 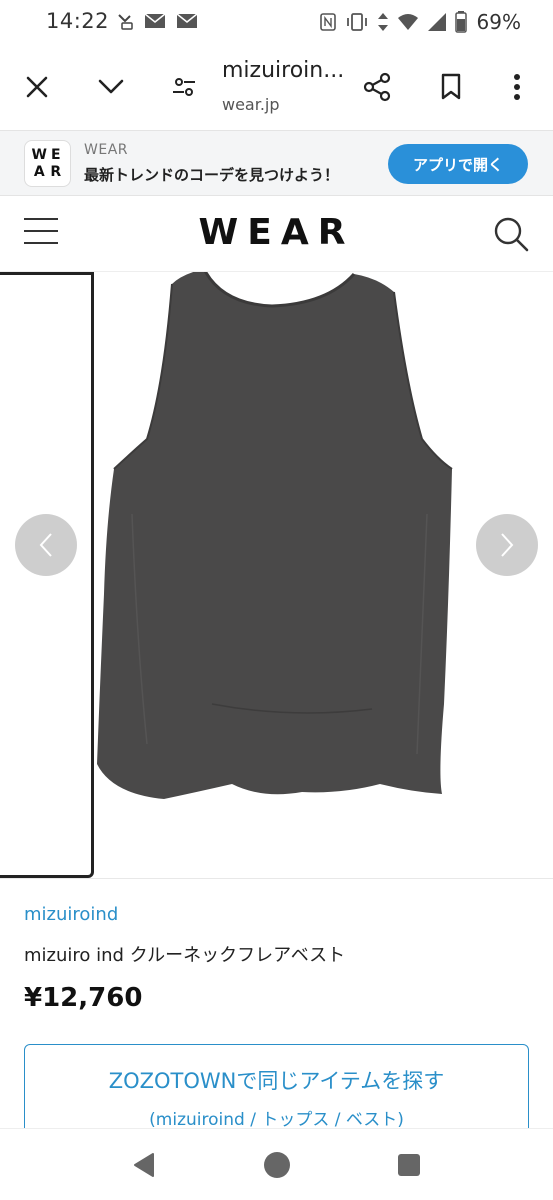 I want to click on signal-icon, so click(x=436, y=22).